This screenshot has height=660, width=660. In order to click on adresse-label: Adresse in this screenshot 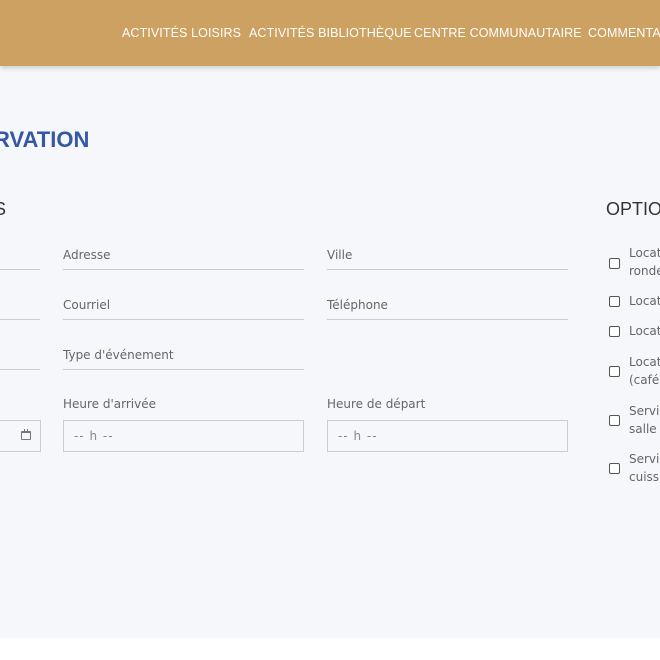, I will do `click(87, 255)`.